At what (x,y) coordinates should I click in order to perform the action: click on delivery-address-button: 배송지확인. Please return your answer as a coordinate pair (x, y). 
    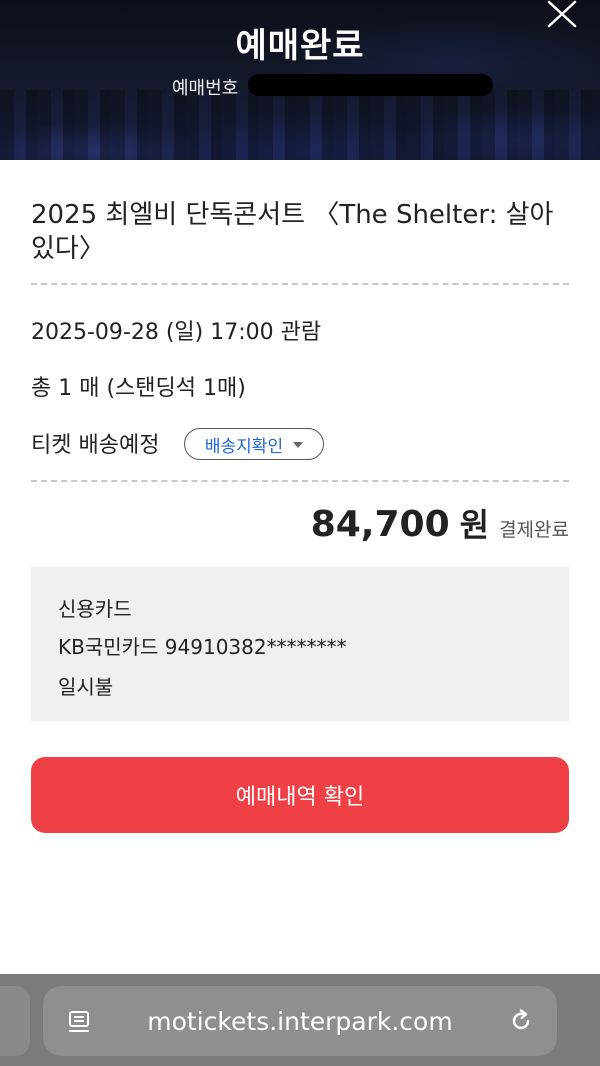
    Looking at the image, I should click on (254, 444).